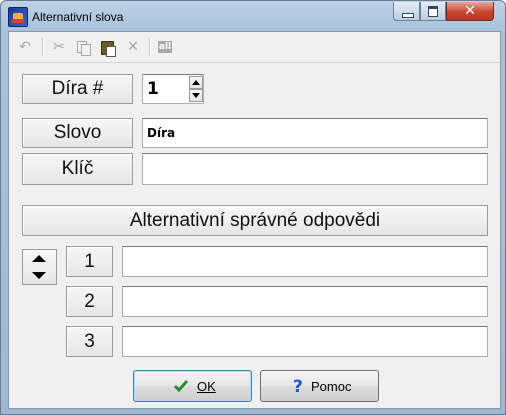 Image resolution: width=506 pixels, height=415 pixels. What do you see at coordinates (192, 386) in the screenshot?
I see `ok-button: OK` at bounding box center [192, 386].